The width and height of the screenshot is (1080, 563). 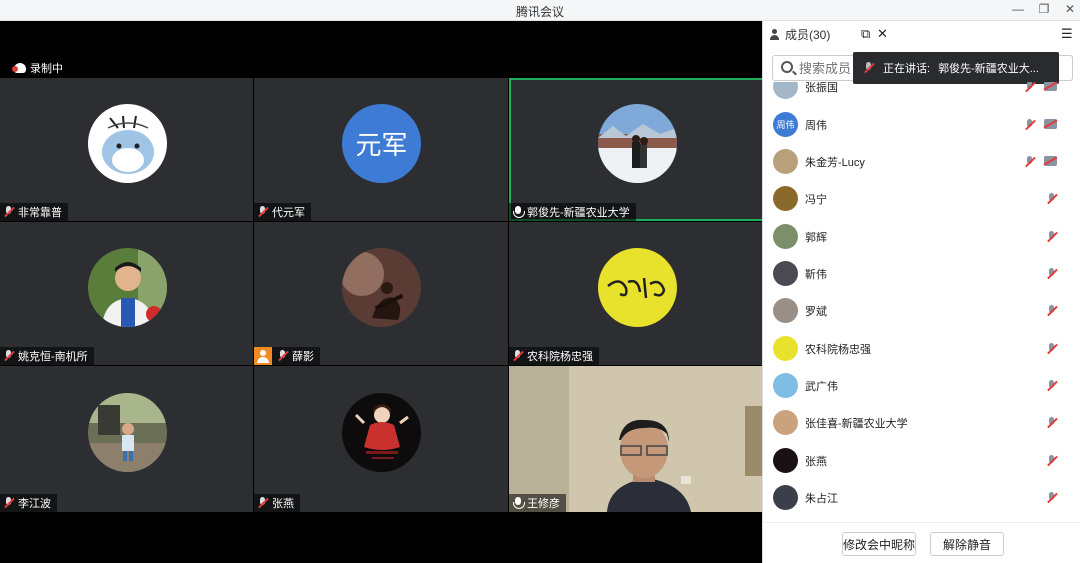 What do you see at coordinates (381, 144) in the screenshot?
I see `avatar-text: 元军` at bounding box center [381, 144].